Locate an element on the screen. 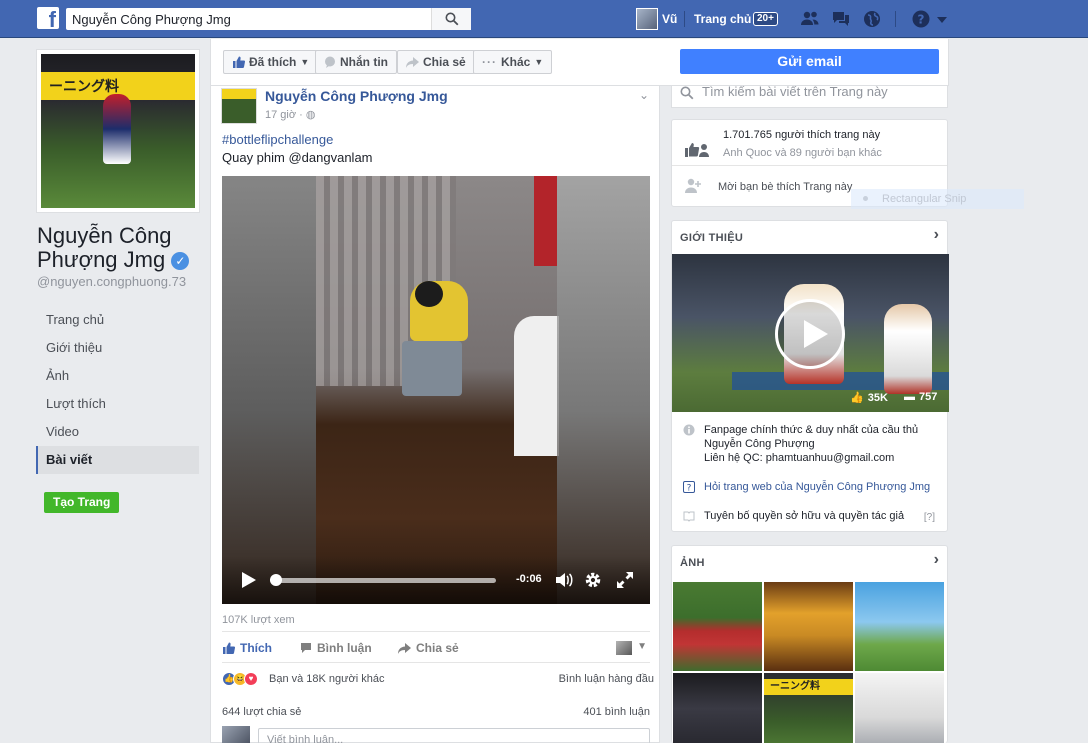 The height and width of the screenshot is (743, 1088). copyright-link: Tuyên bố quyền sở hữu và quyền tác giả is located at coordinates (804, 516).